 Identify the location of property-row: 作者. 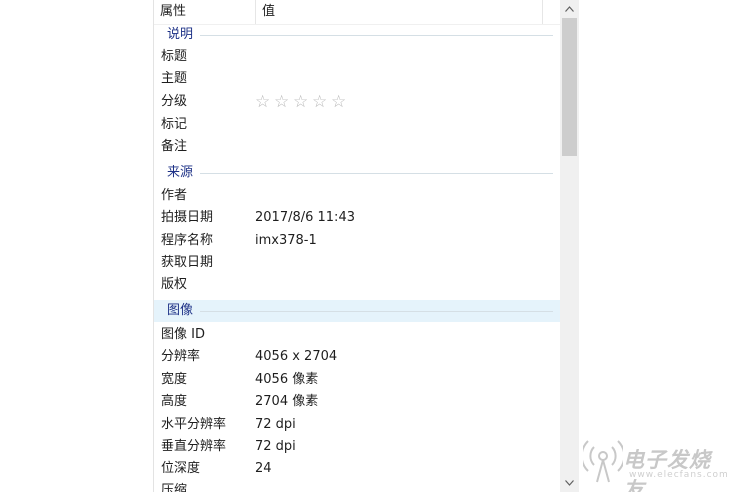
(358, 196).